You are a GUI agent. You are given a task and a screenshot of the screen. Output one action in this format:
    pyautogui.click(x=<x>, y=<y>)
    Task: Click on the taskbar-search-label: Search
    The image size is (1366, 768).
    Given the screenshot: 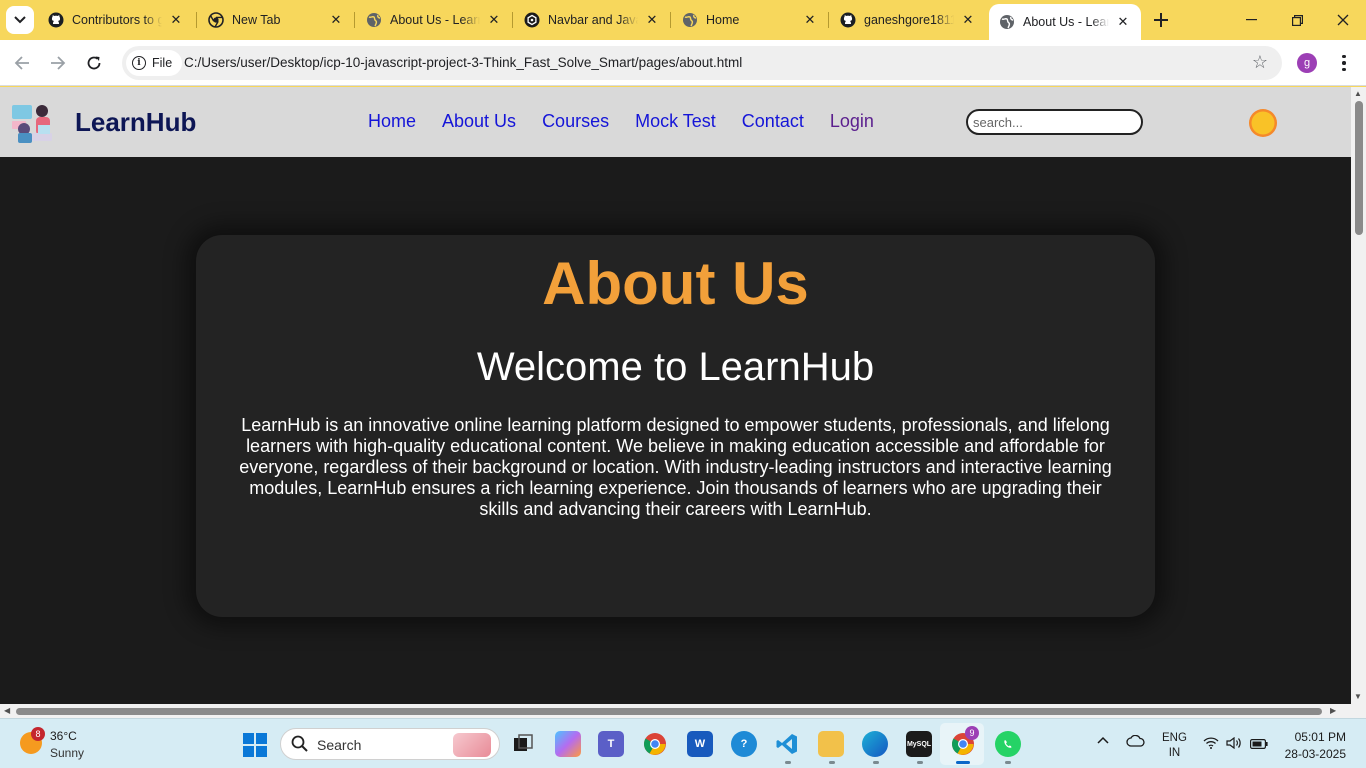 What is the action you would take?
    pyautogui.click(x=339, y=745)
    